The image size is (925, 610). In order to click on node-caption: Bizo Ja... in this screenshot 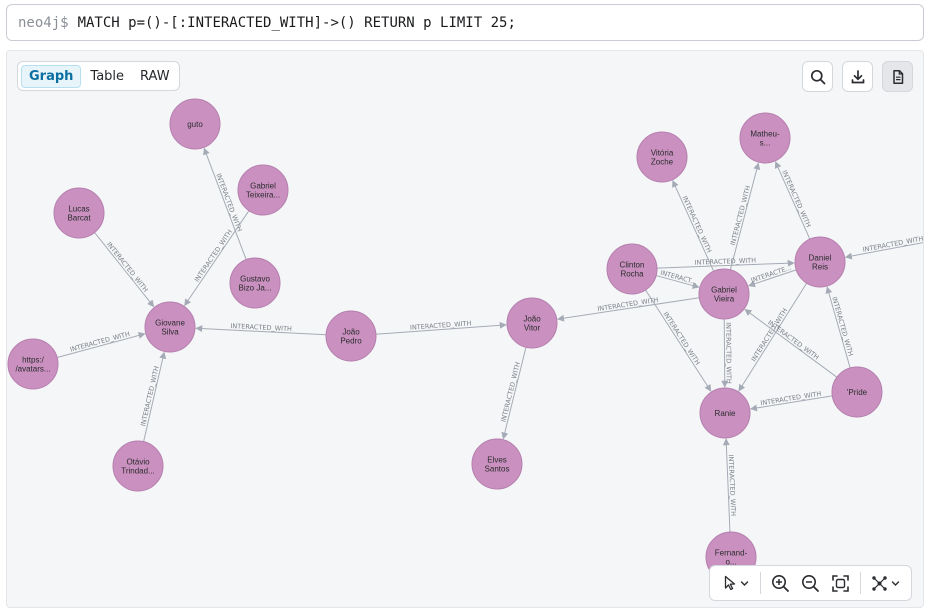, I will do `click(255, 288)`.